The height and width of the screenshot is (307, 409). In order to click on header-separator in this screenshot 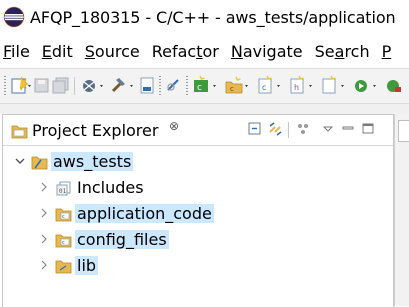, I will do `click(288, 130)`.